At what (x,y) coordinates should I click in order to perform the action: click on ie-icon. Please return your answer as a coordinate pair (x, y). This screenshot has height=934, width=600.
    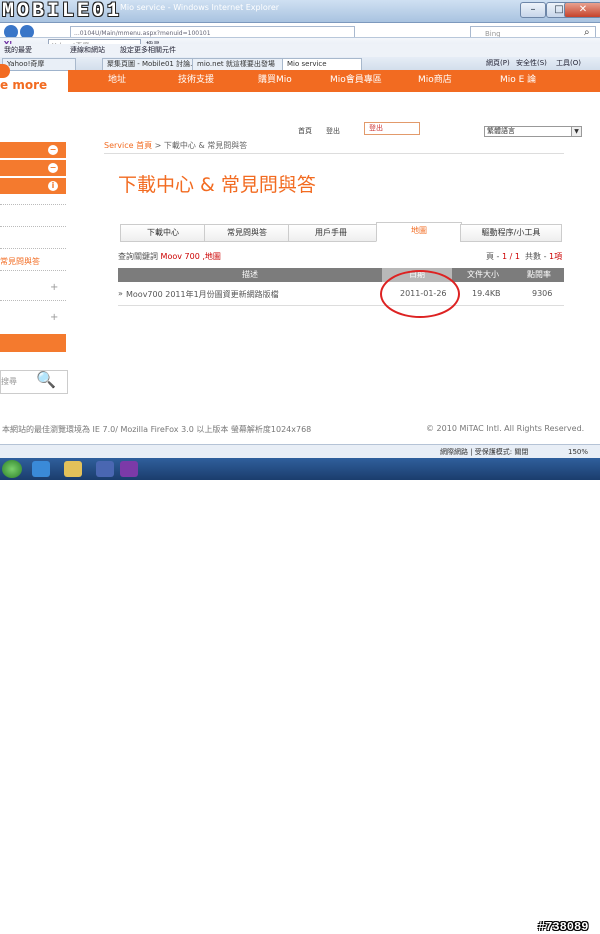
    Looking at the image, I should click on (41, 469).